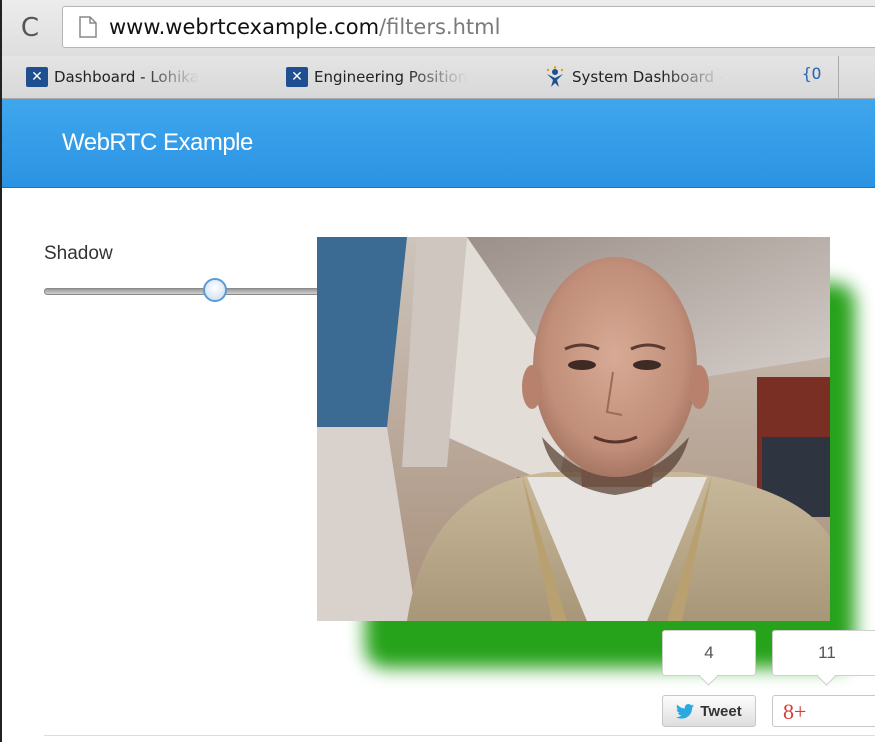 Image resolution: width=875 pixels, height=742 pixels. What do you see at coordinates (827, 652) in the screenshot?
I see `gplus-count: 11` at bounding box center [827, 652].